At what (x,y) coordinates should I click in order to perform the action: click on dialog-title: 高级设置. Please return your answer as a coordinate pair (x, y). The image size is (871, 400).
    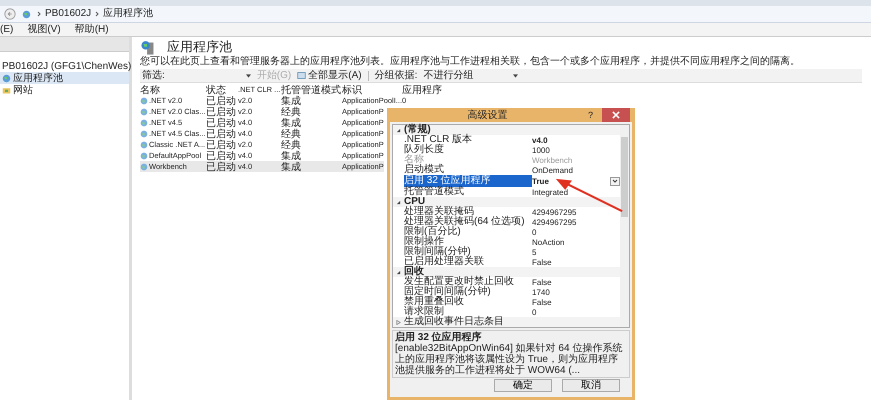
    Looking at the image, I should click on (487, 115).